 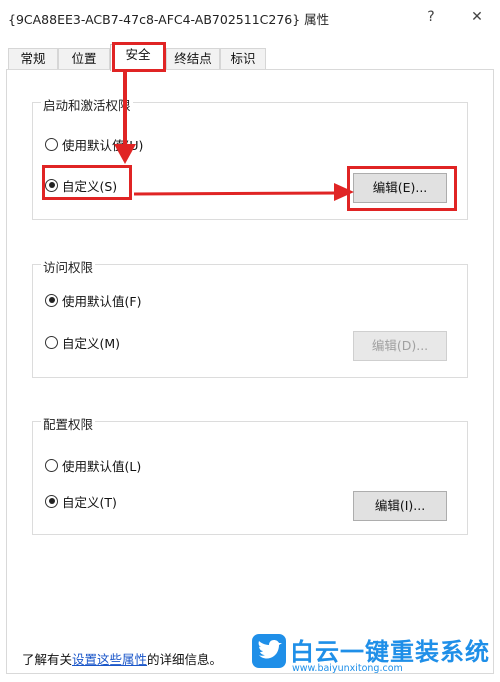 I want to click on footer-help-link: 设置这些属性, so click(x=109, y=659).